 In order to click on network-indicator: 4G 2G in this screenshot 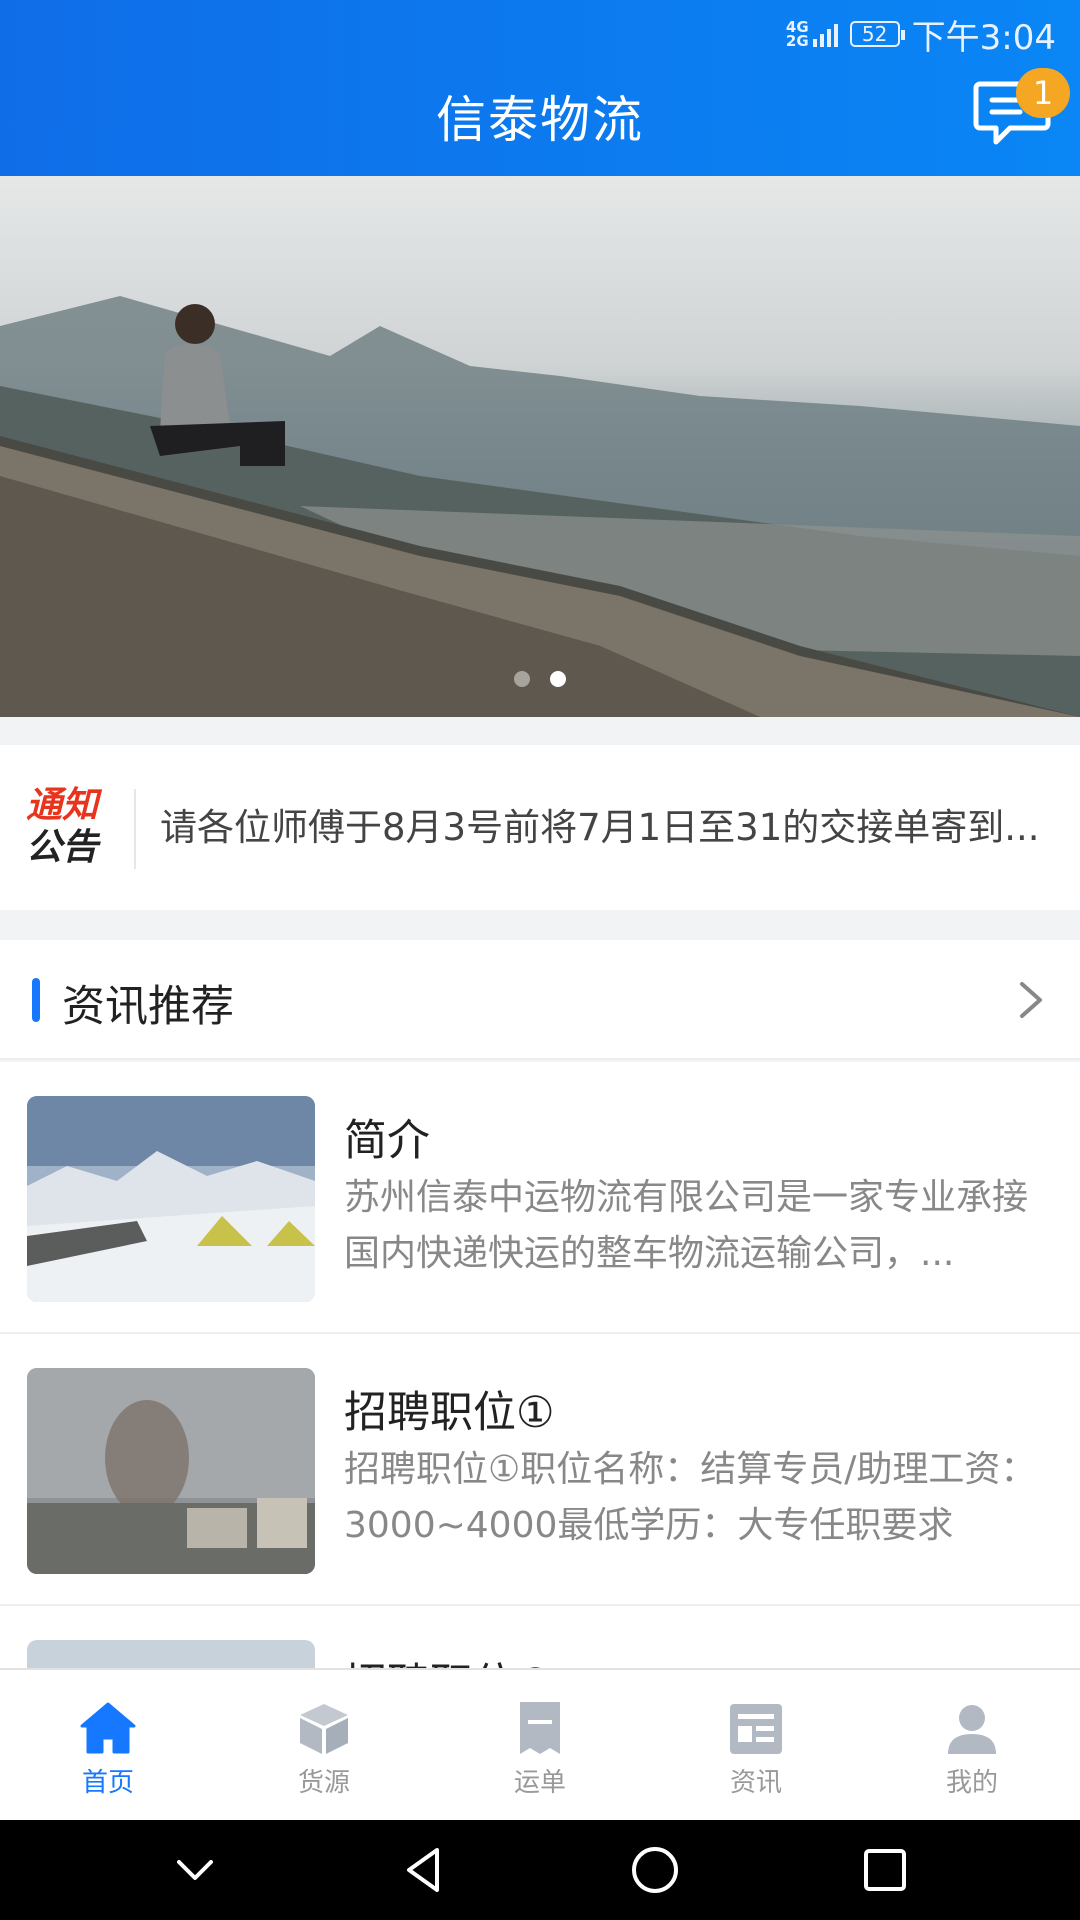, I will do `click(811, 35)`.